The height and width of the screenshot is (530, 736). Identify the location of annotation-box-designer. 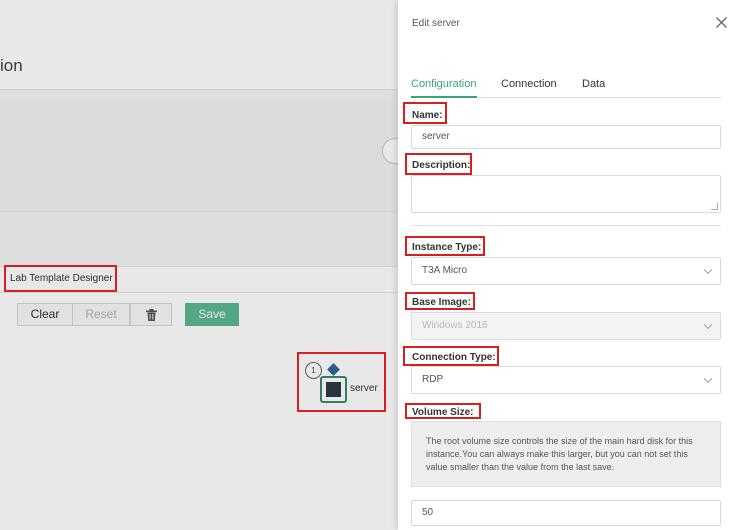
(60, 278).